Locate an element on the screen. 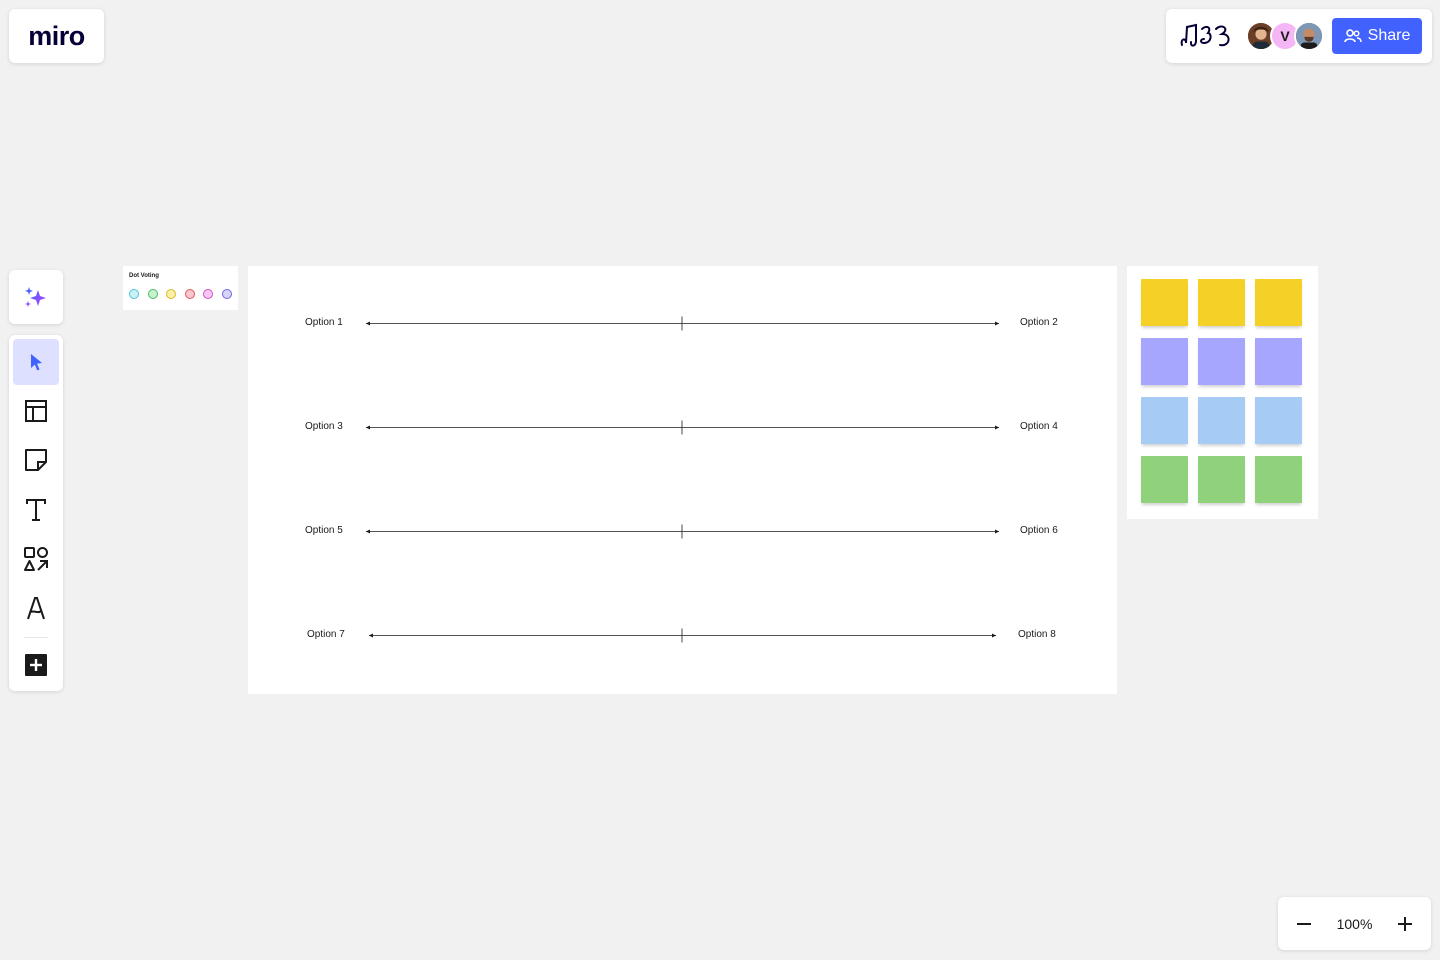 The image size is (1440, 960). logo-text: miro is located at coordinates (56, 35).